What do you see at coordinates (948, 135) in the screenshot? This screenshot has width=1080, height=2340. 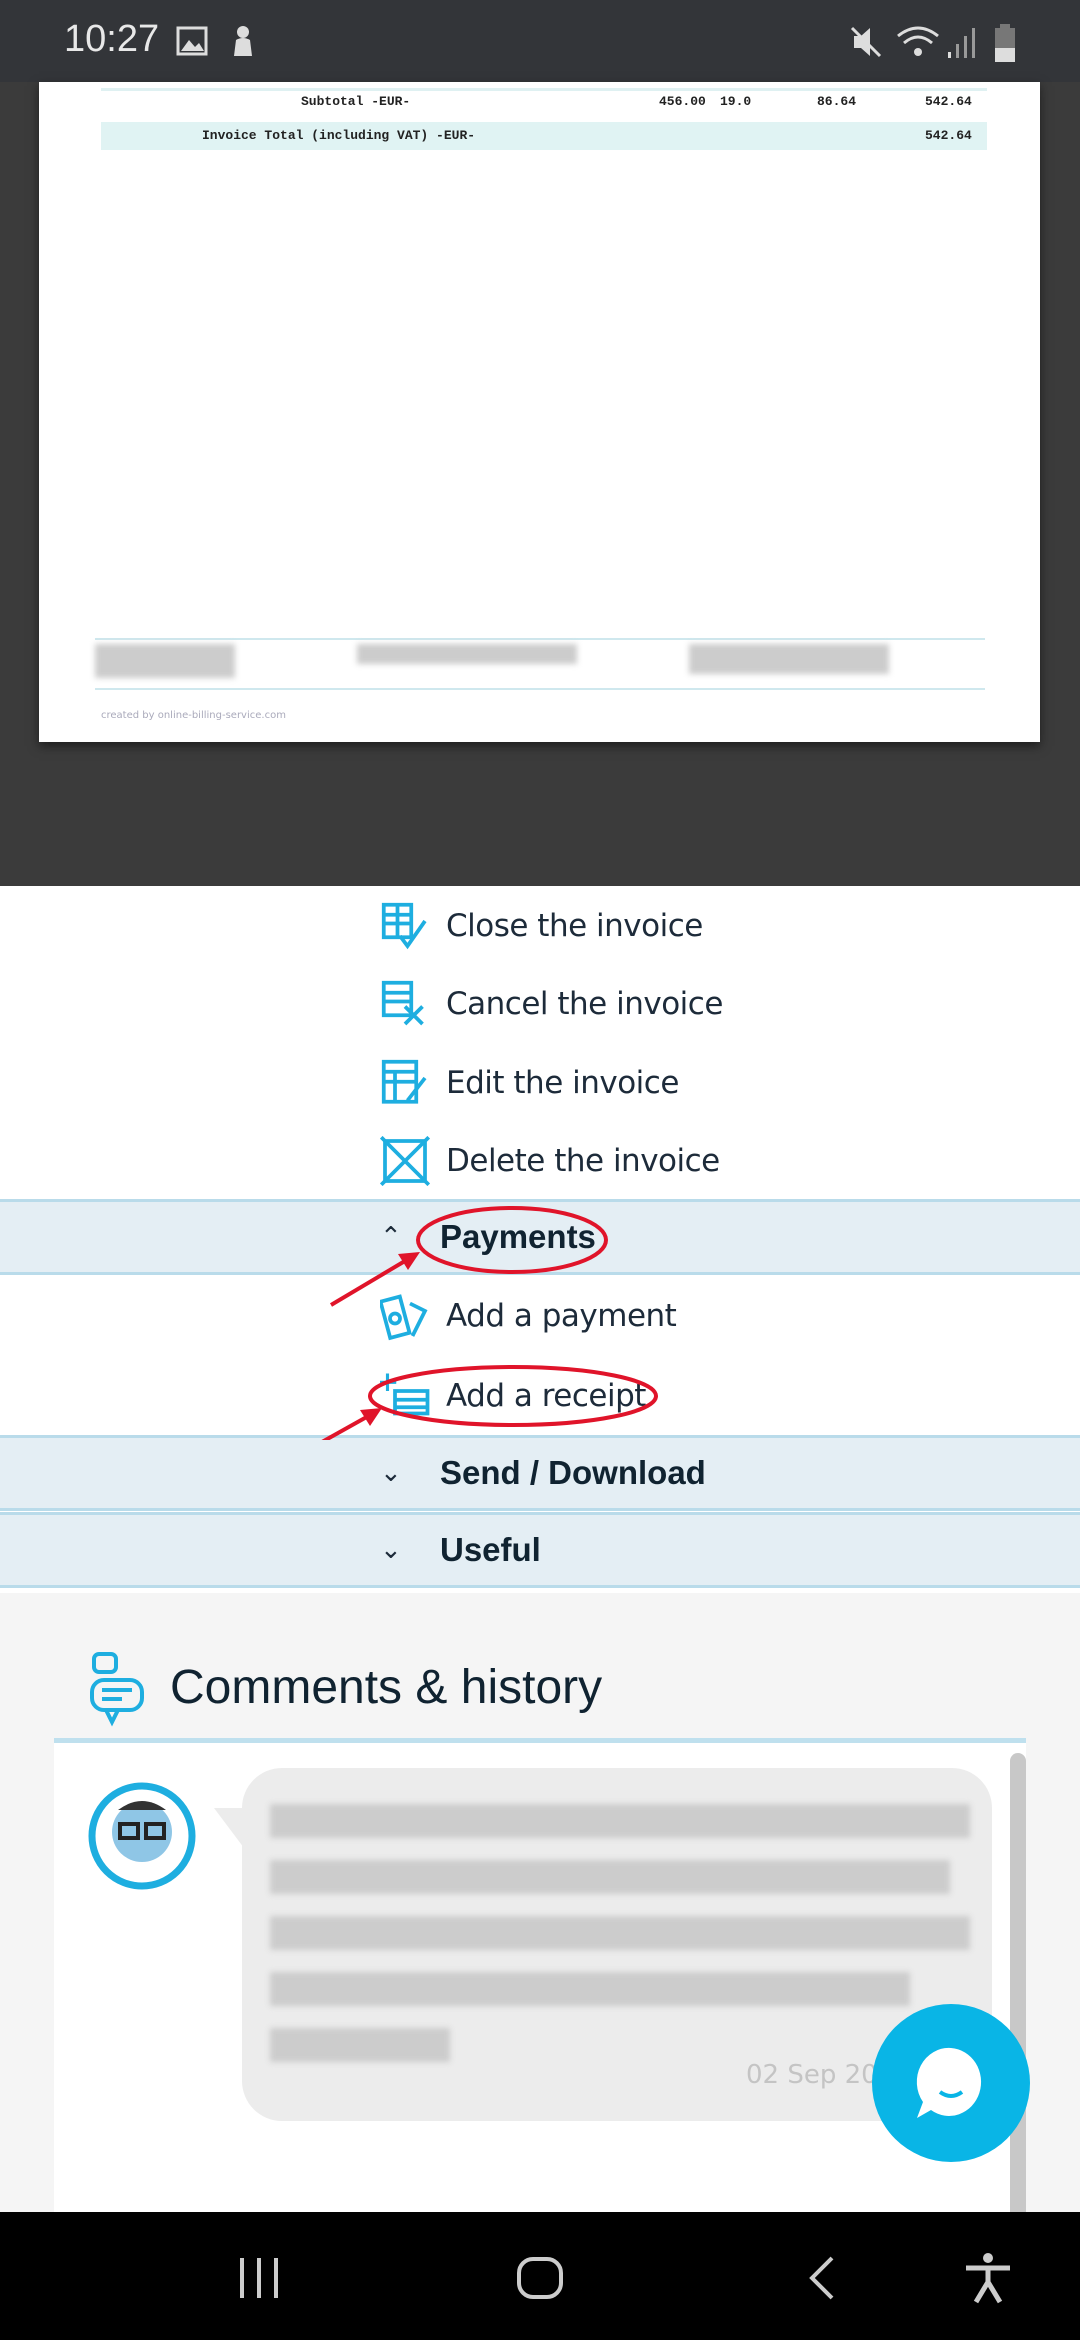 I see `total-value: 542.64` at bounding box center [948, 135].